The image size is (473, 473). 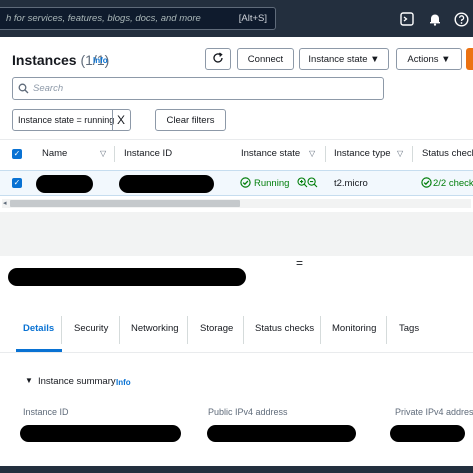 I want to click on help-icon, so click(x=461, y=19).